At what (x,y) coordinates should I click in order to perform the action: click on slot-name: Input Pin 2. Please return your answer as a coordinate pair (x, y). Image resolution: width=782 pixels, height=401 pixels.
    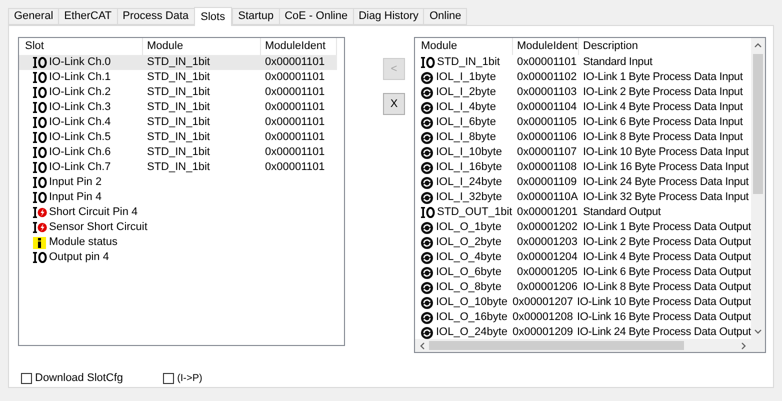
    Looking at the image, I should click on (75, 182).